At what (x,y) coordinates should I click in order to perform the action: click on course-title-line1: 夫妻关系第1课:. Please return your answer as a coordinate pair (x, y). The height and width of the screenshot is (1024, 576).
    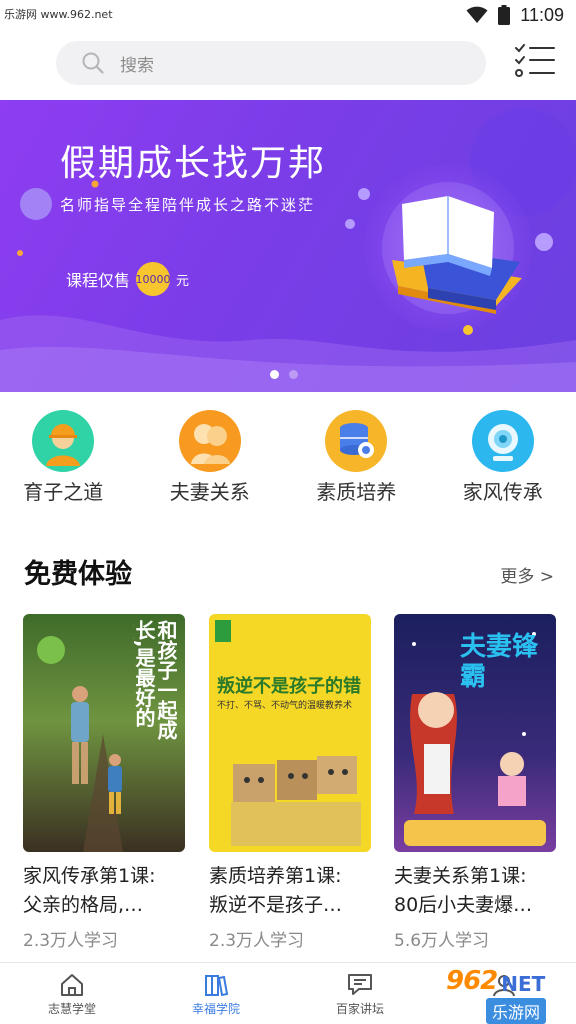
    Looking at the image, I should click on (460, 876).